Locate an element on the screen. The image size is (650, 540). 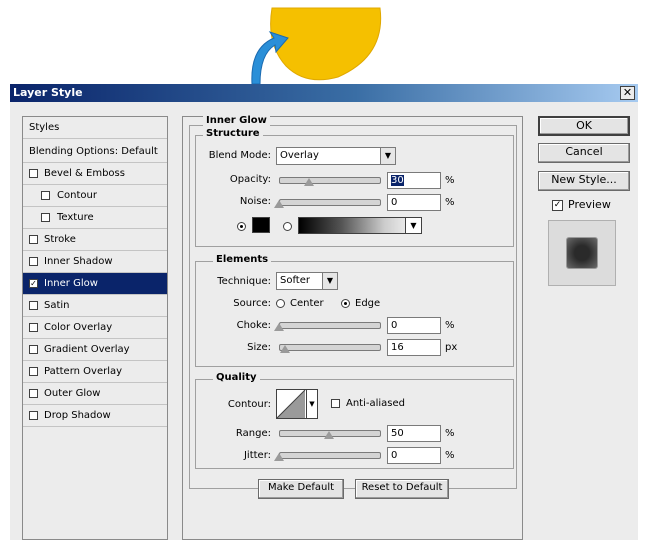
opacity-input: 30 is located at coordinates (414, 180).